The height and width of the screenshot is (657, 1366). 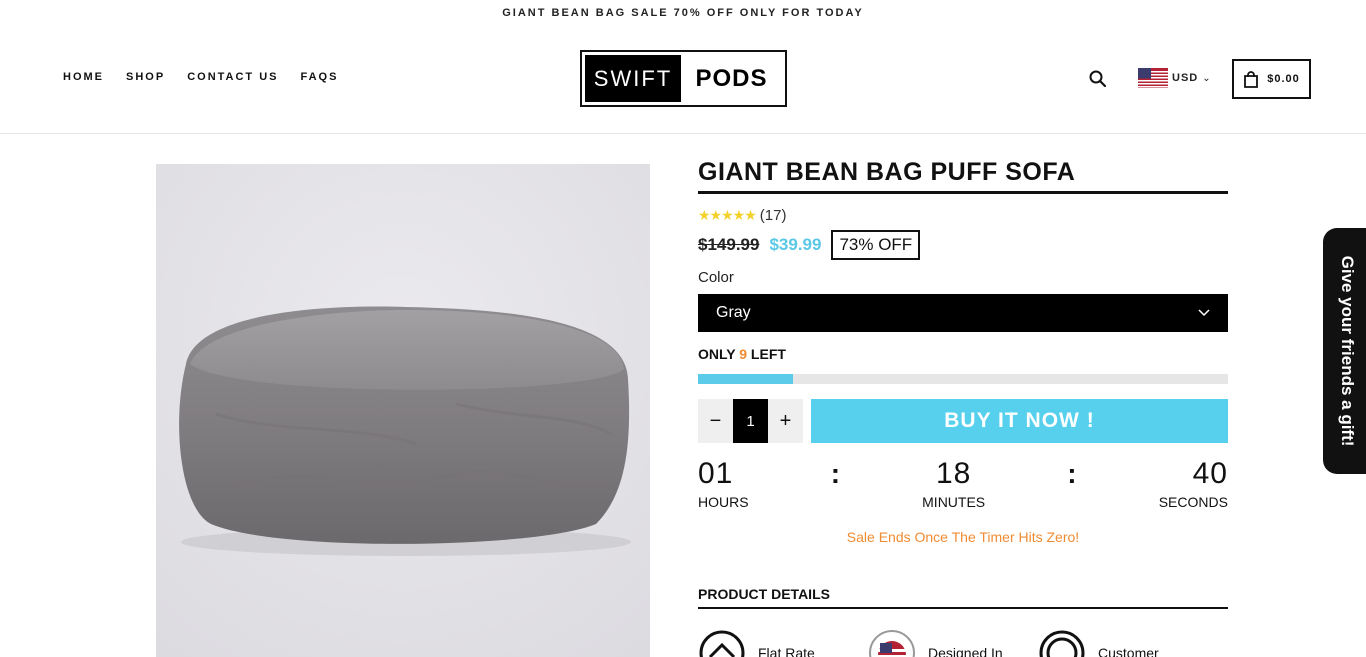 I want to click on currency-selector: USD ⌄, so click(x=1174, y=78).